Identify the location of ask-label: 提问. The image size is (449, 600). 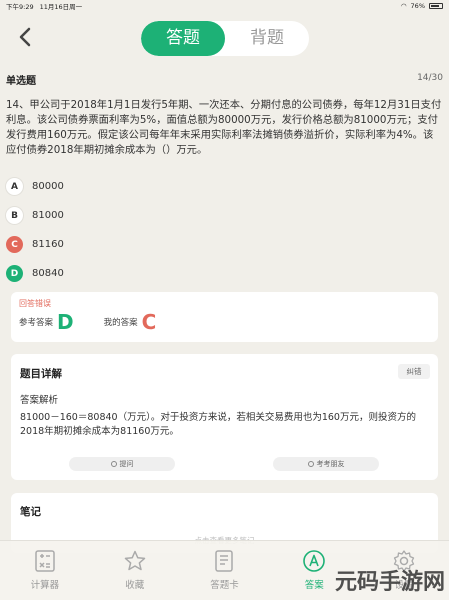
(126, 464).